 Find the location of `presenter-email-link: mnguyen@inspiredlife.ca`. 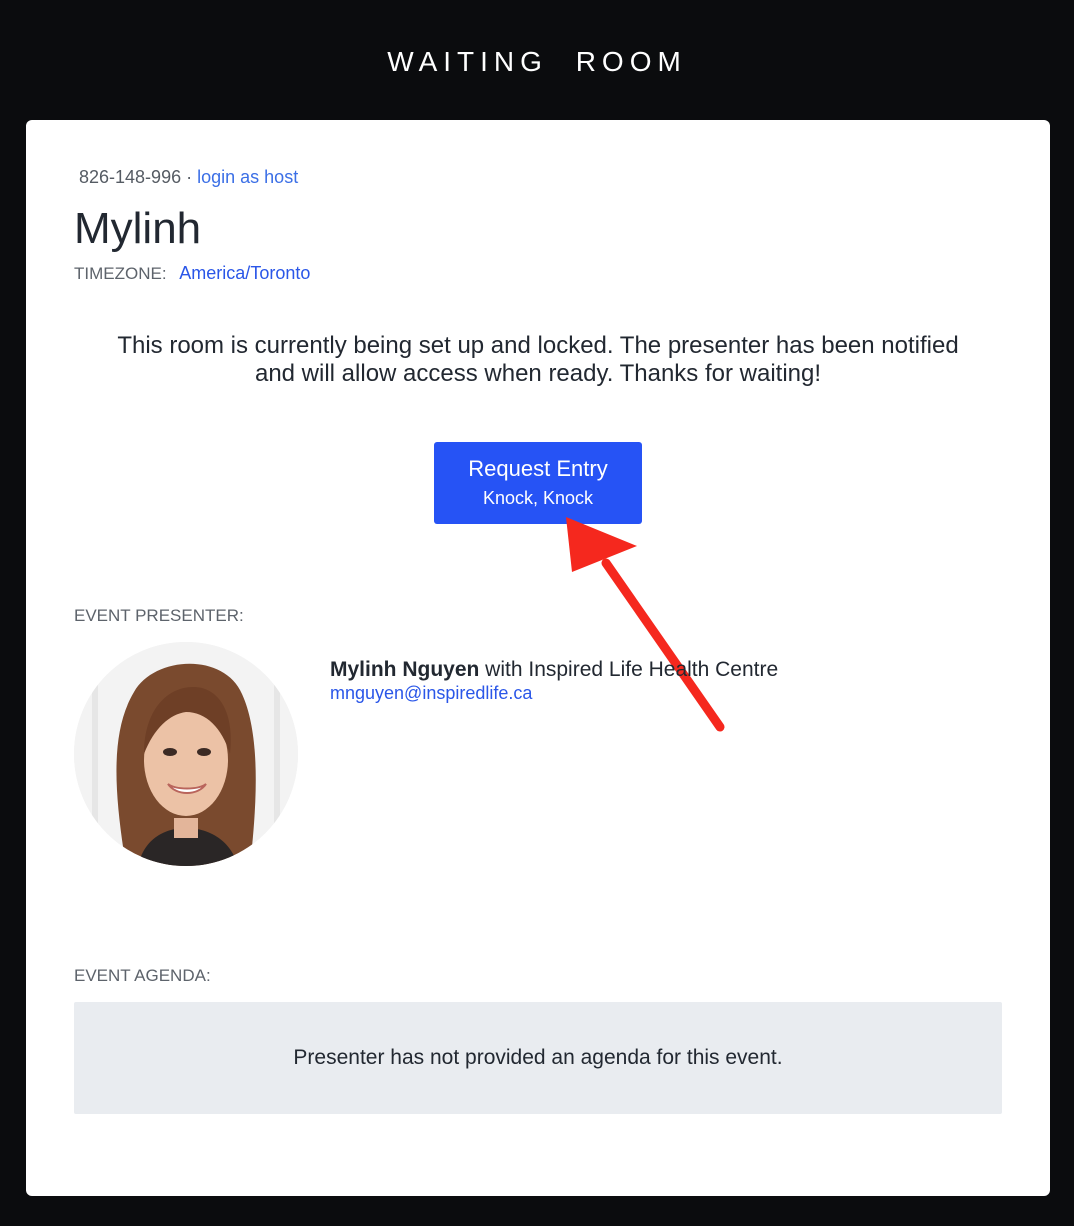

presenter-email-link: mnguyen@inspiredlife.ca is located at coordinates (431, 693).